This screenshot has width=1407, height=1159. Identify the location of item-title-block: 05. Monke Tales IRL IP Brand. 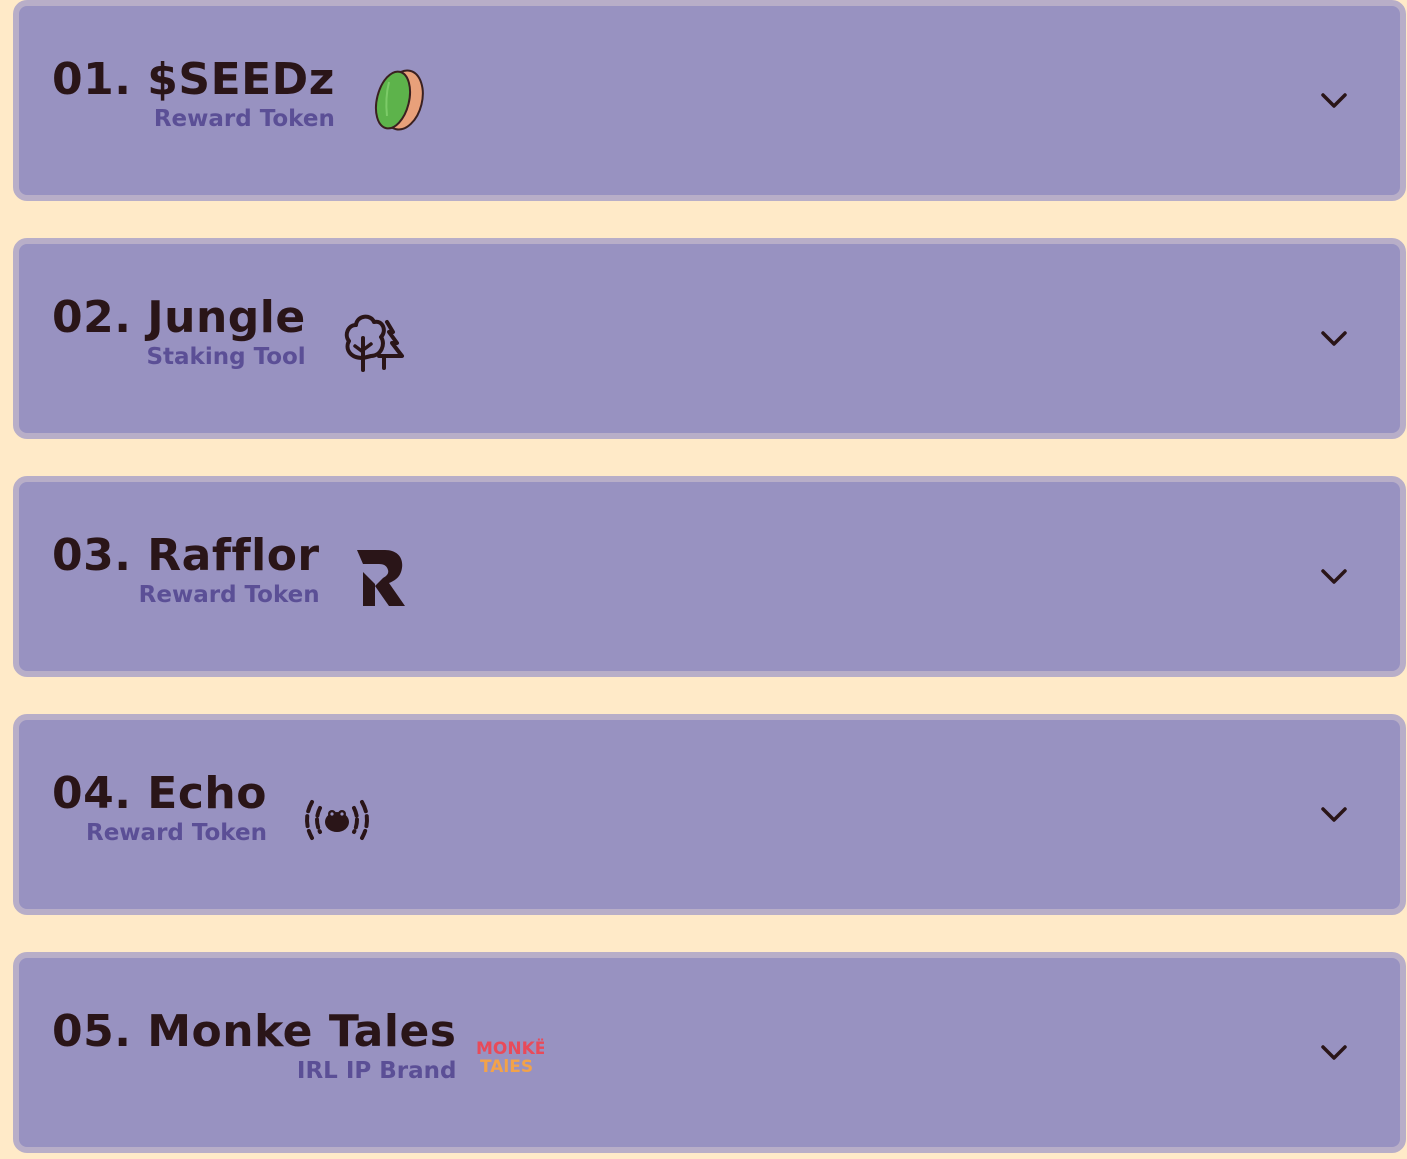
(254, 1045).